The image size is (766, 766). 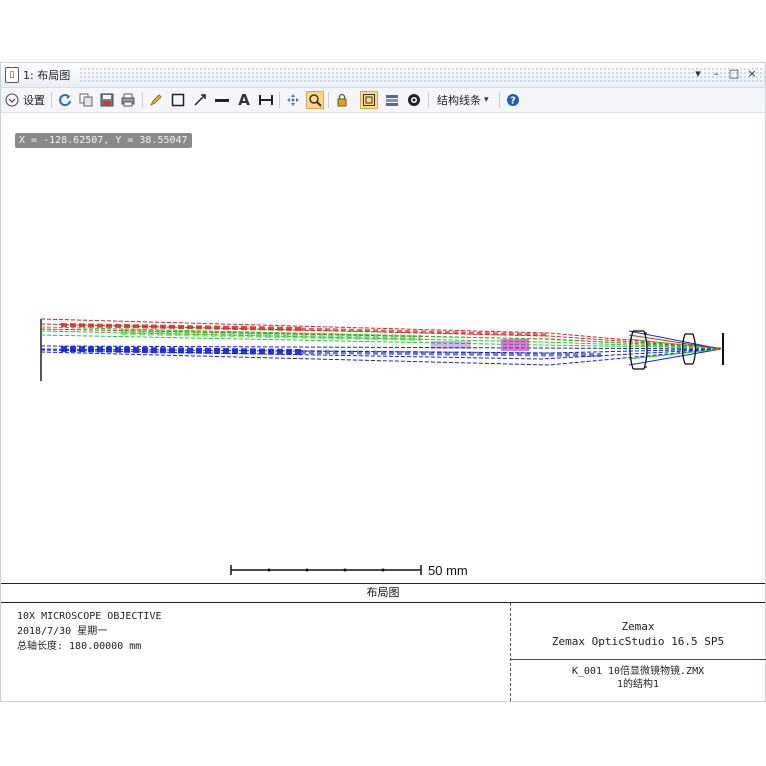 What do you see at coordinates (383, 593) in the screenshot?
I see `layout-label: 布局图` at bounding box center [383, 593].